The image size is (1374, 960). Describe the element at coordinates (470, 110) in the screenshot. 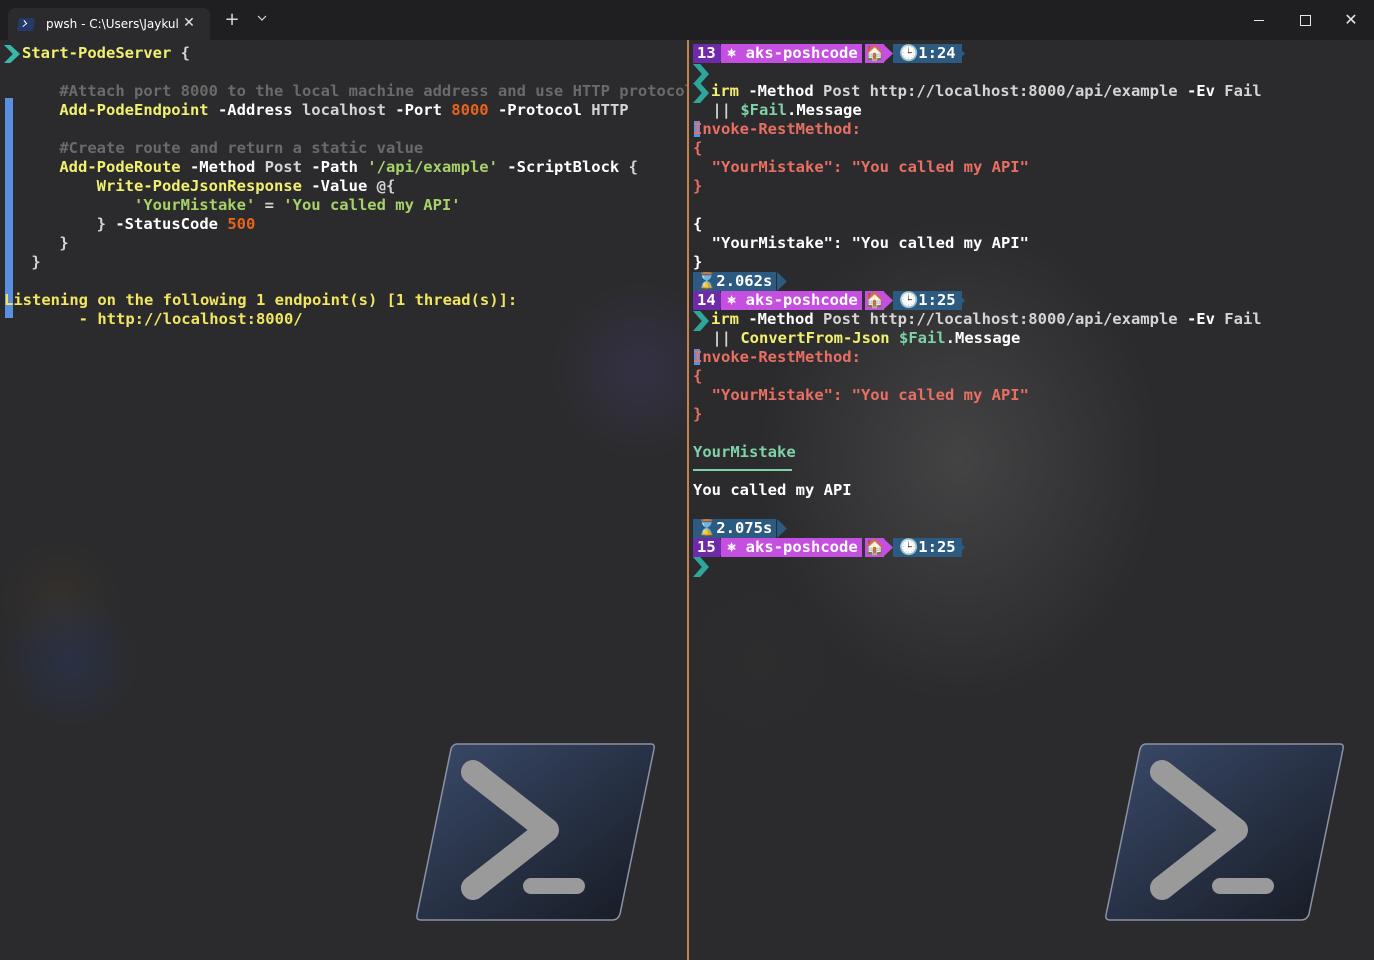

I see `code-token: 8000` at that location.